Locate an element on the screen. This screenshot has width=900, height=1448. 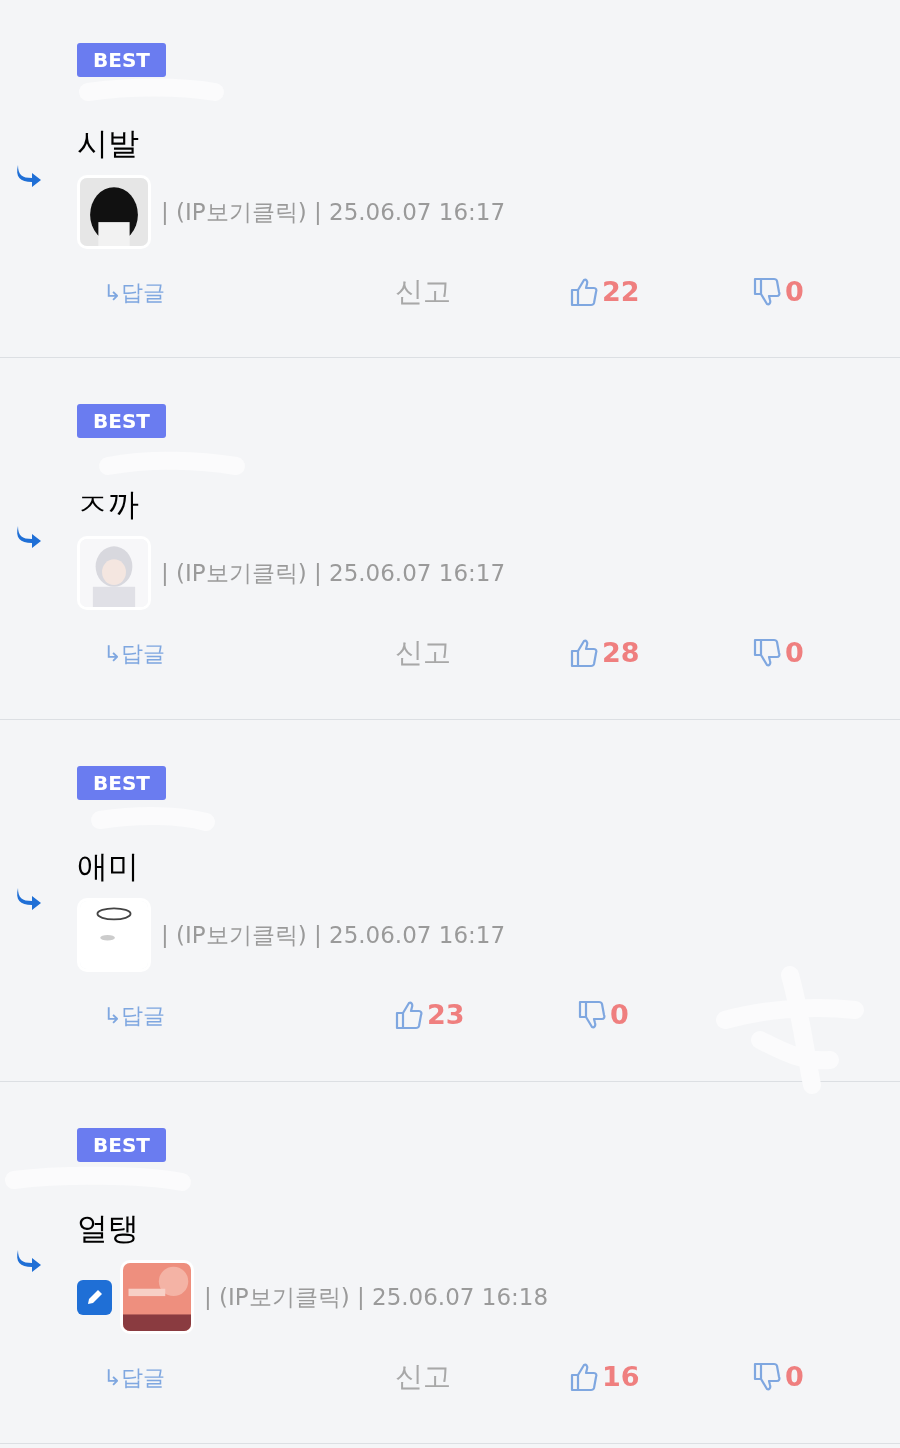
comment-text: 애미 is located at coordinates (108, 866).